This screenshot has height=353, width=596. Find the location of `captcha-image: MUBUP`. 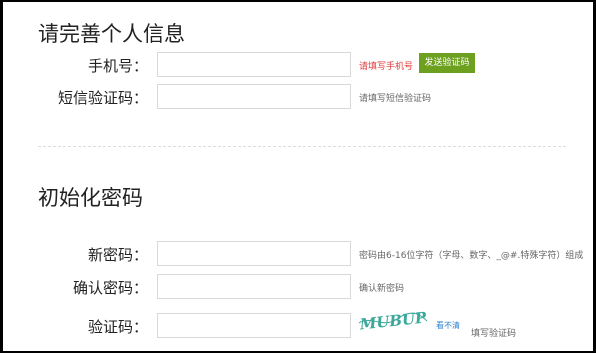

captcha-image: MUBUP is located at coordinates (393, 320).